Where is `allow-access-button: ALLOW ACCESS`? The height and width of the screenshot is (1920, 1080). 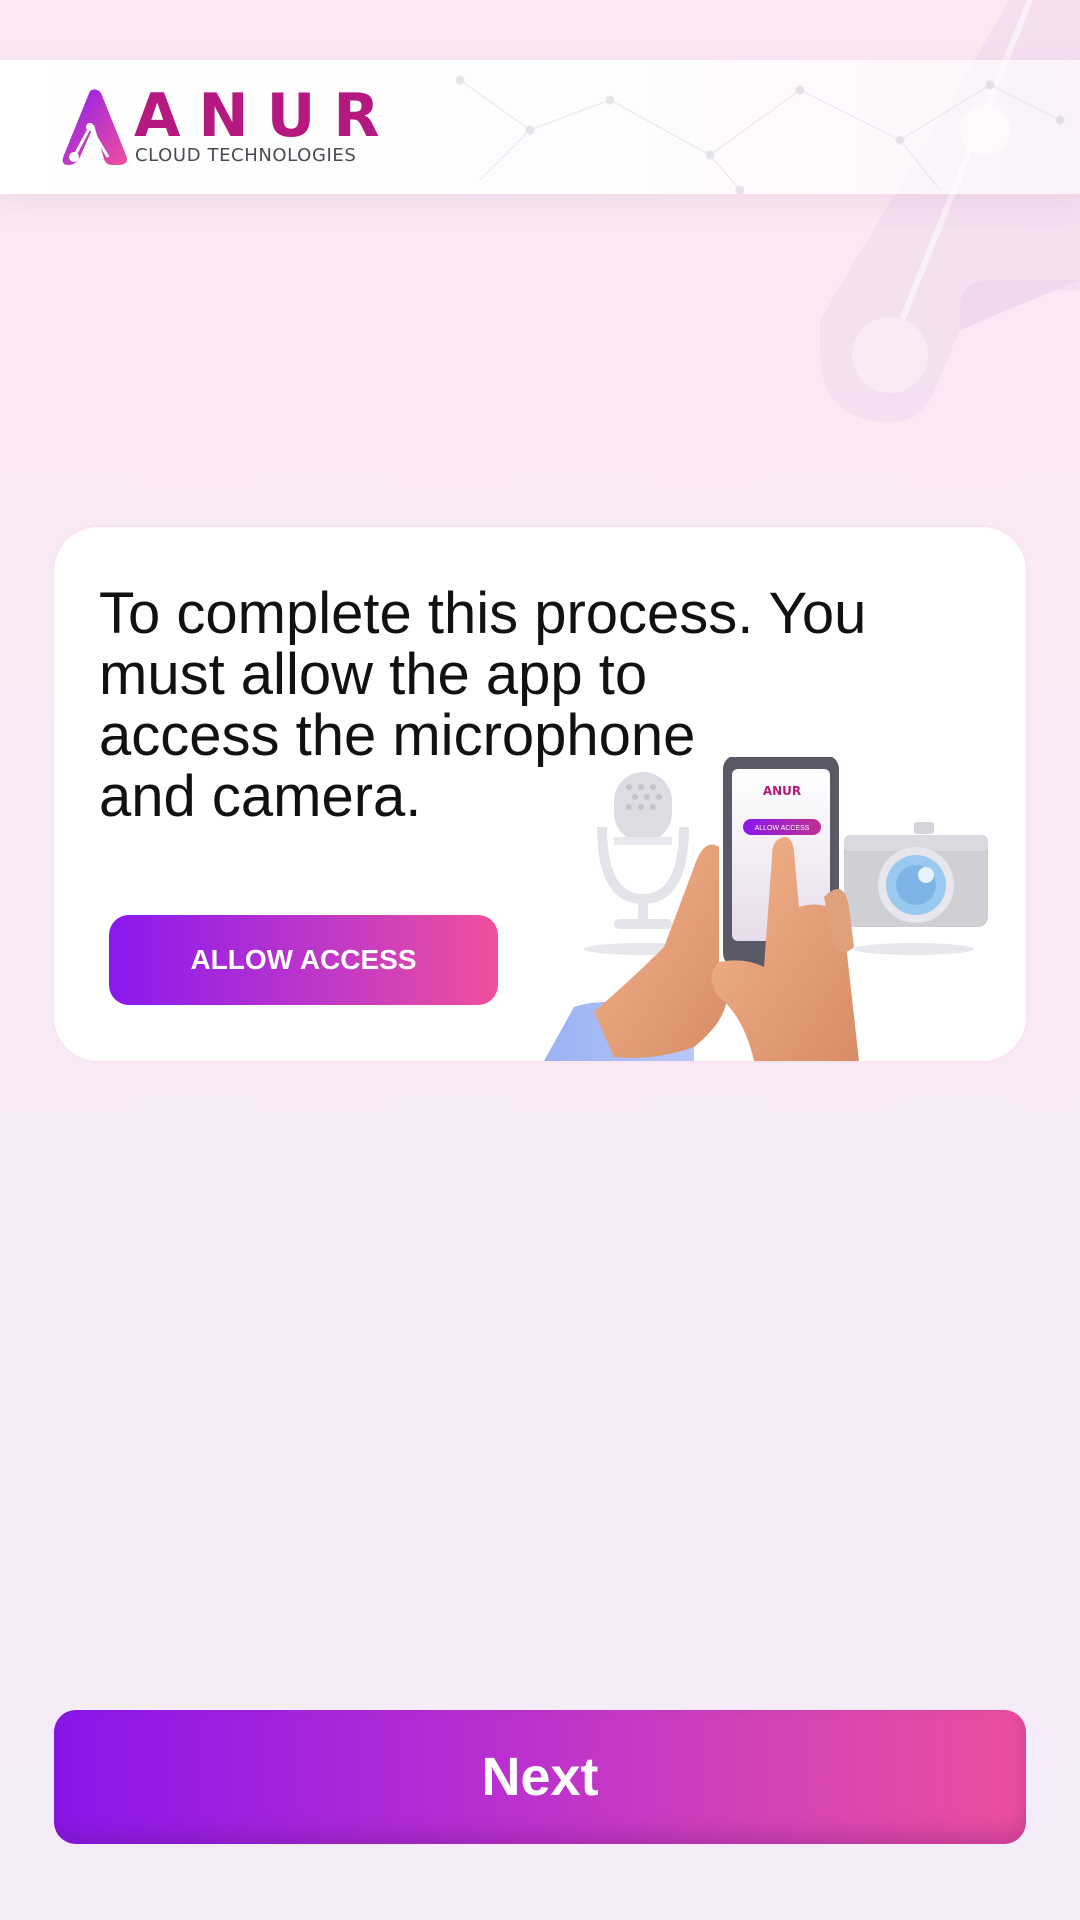 allow-access-button: ALLOW ACCESS is located at coordinates (303, 960).